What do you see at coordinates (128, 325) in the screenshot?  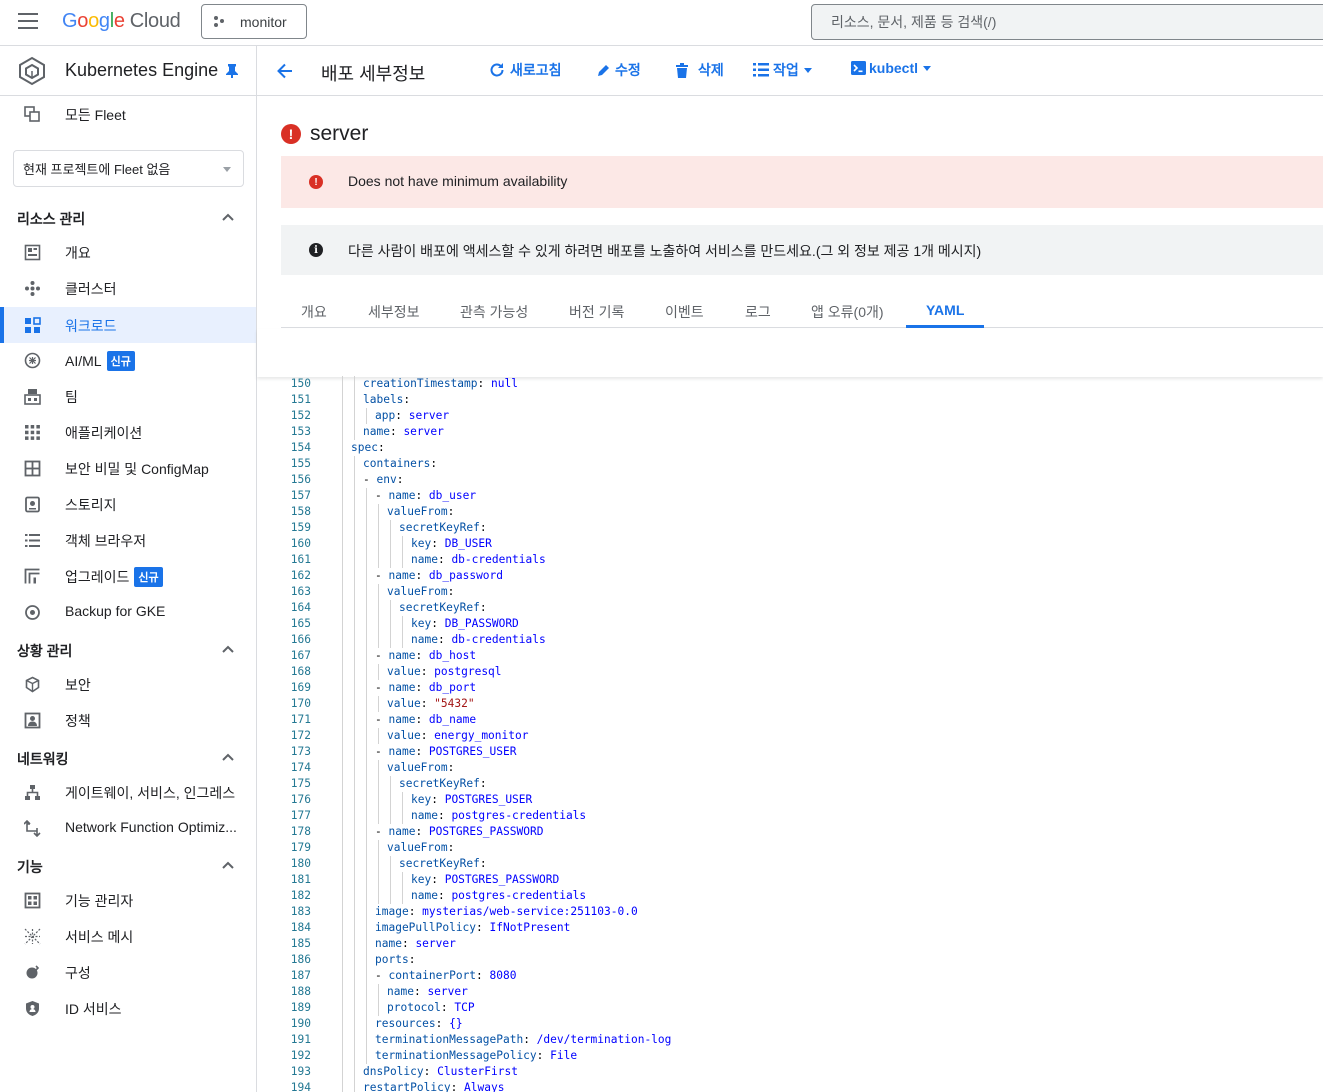 I see `sidebar-item-workloads: 워크로드` at bounding box center [128, 325].